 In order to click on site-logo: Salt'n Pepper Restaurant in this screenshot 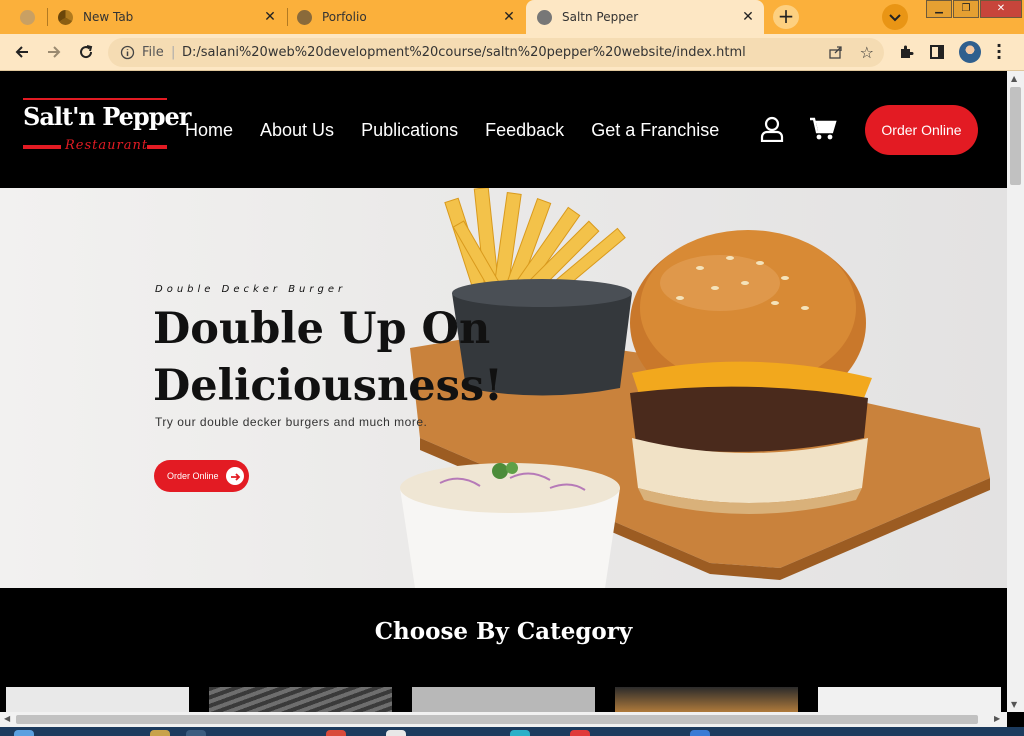, I will do `click(107, 126)`.